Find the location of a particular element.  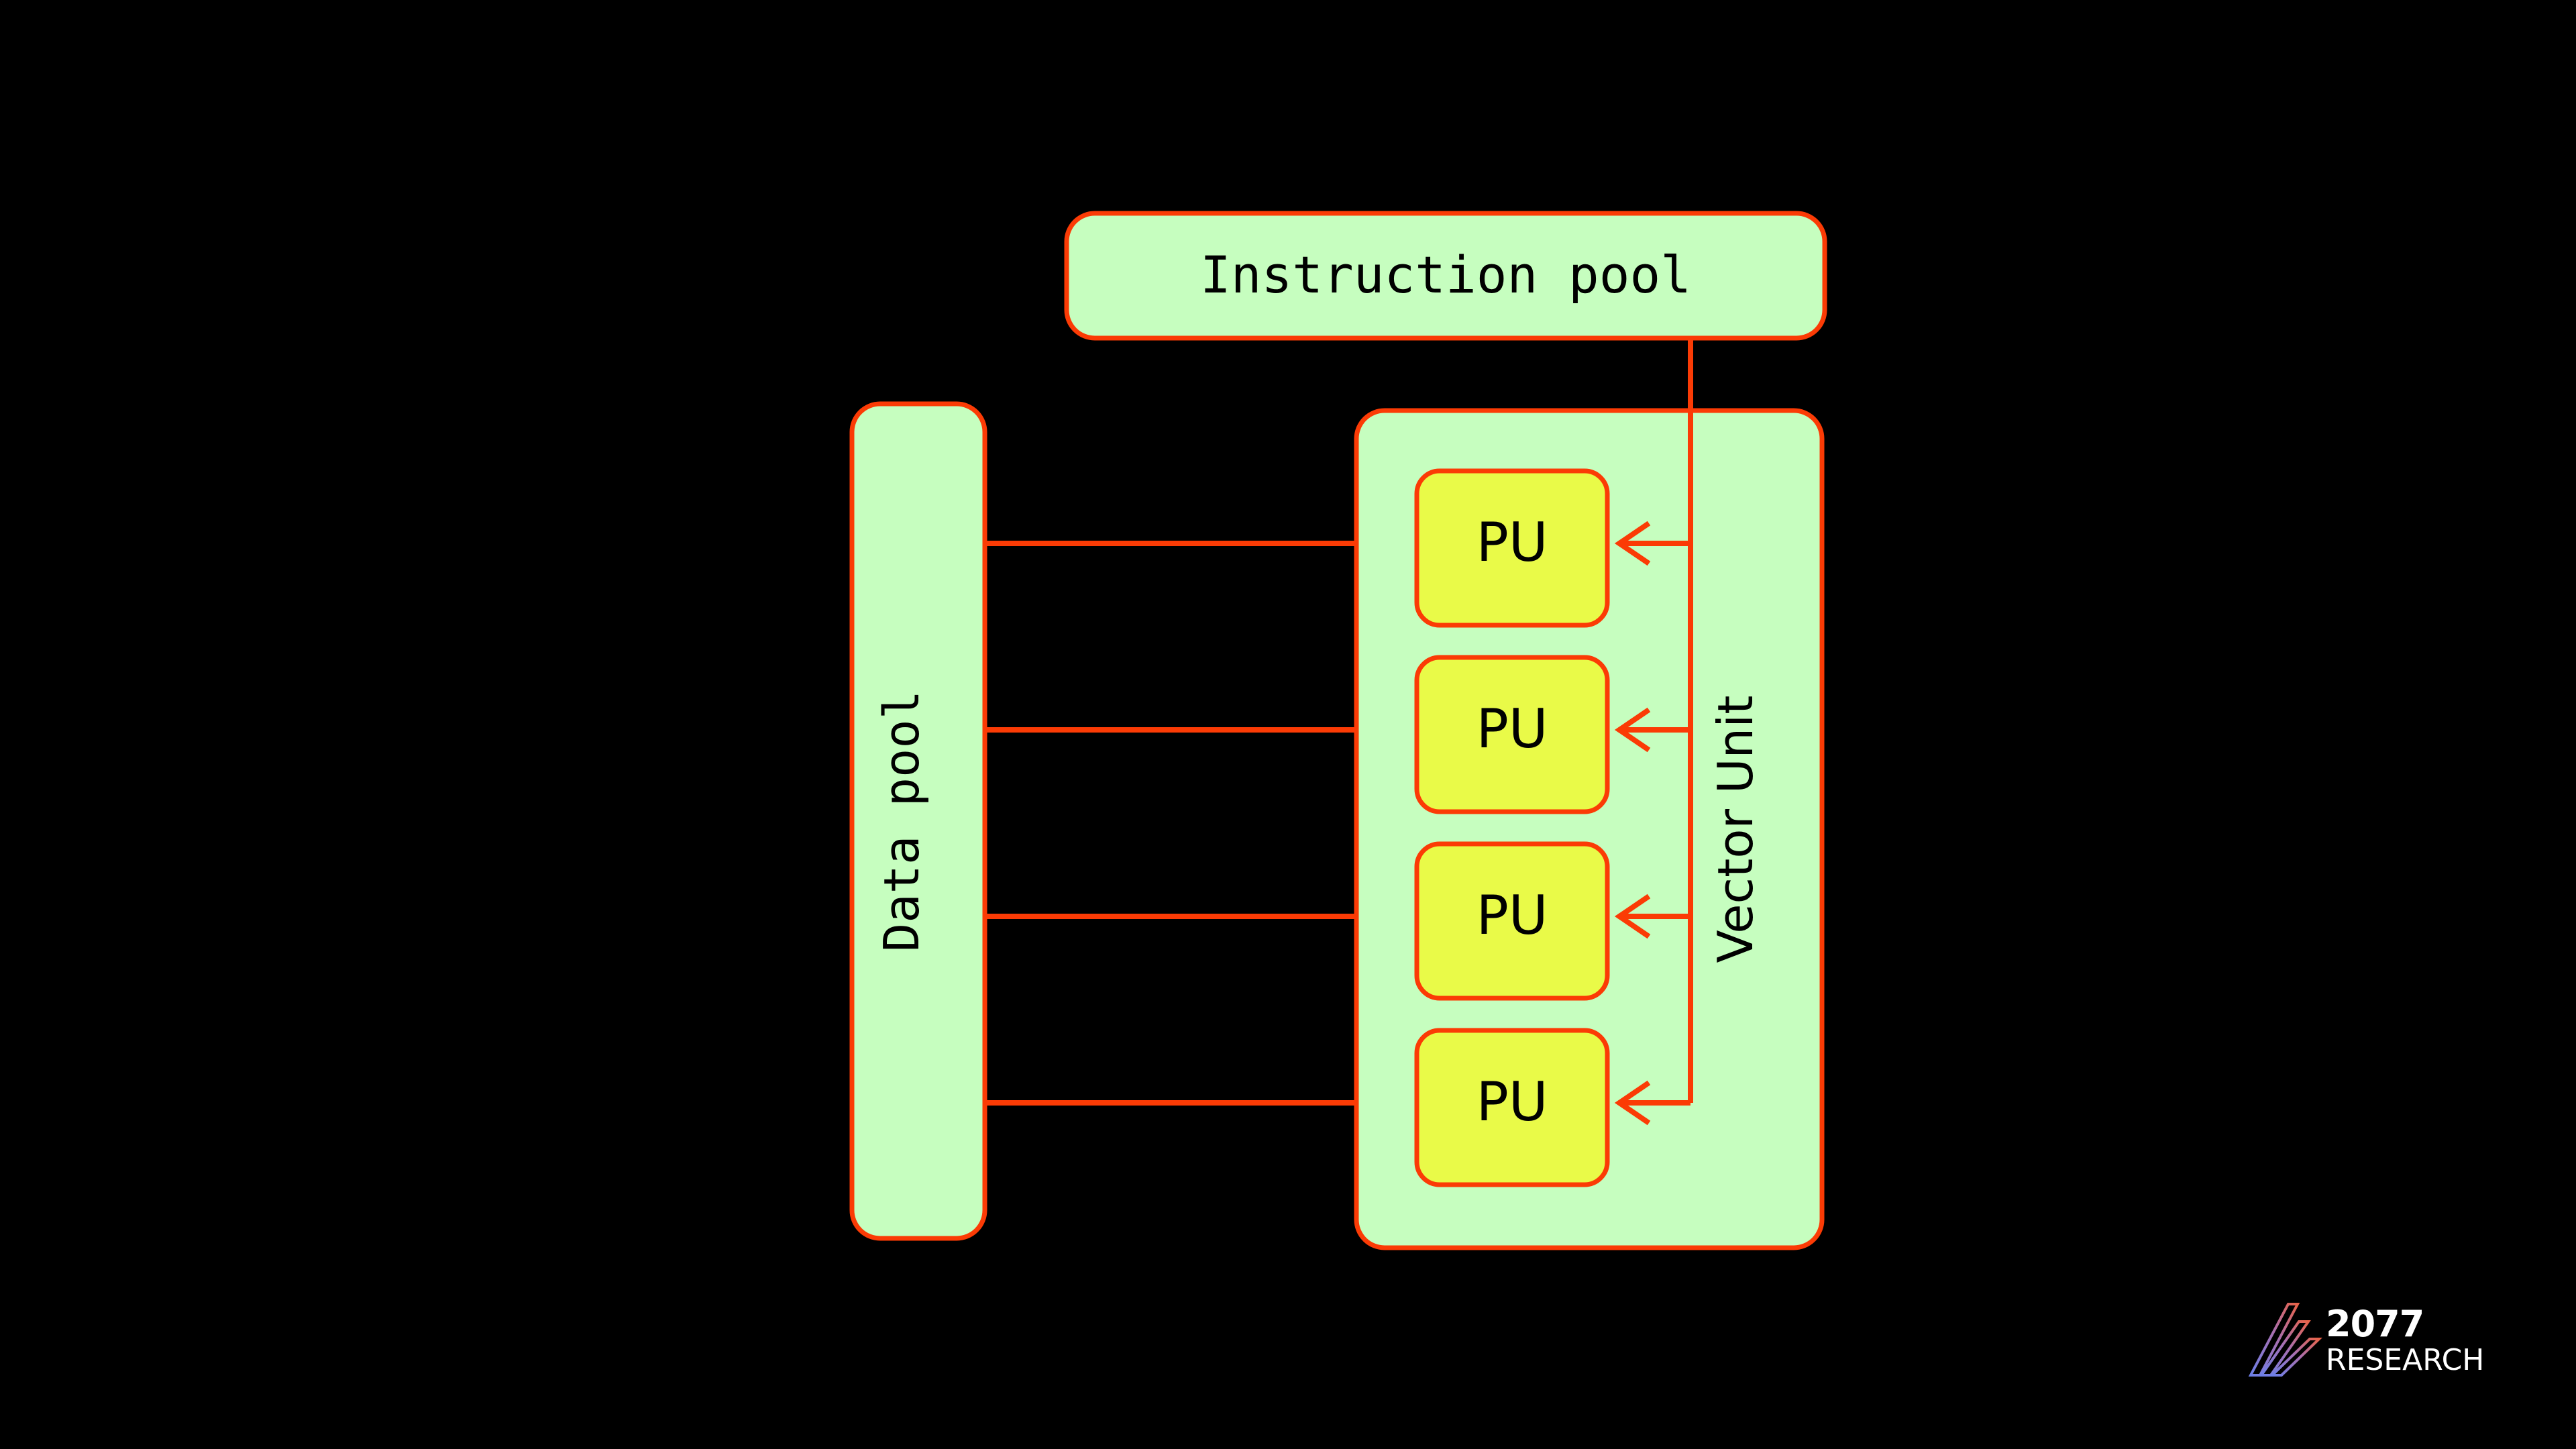

node-pu-1: PU is located at coordinates (1512, 548).